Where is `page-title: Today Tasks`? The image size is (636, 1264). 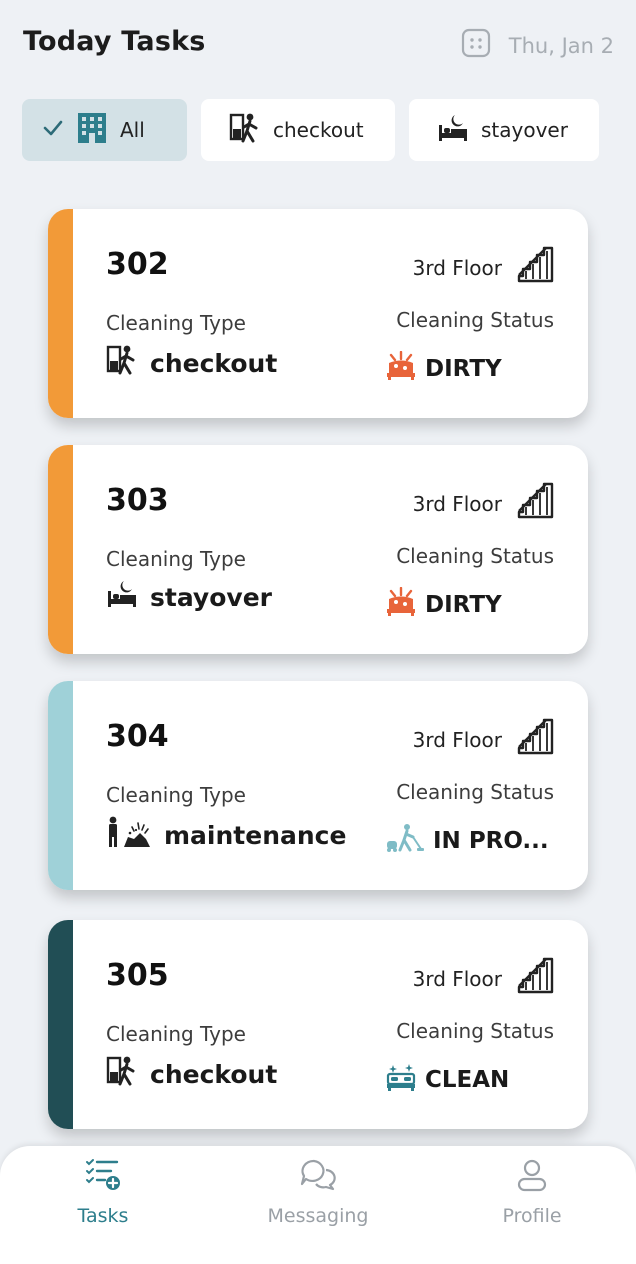 page-title: Today Tasks is located at coordinates (114, 41).